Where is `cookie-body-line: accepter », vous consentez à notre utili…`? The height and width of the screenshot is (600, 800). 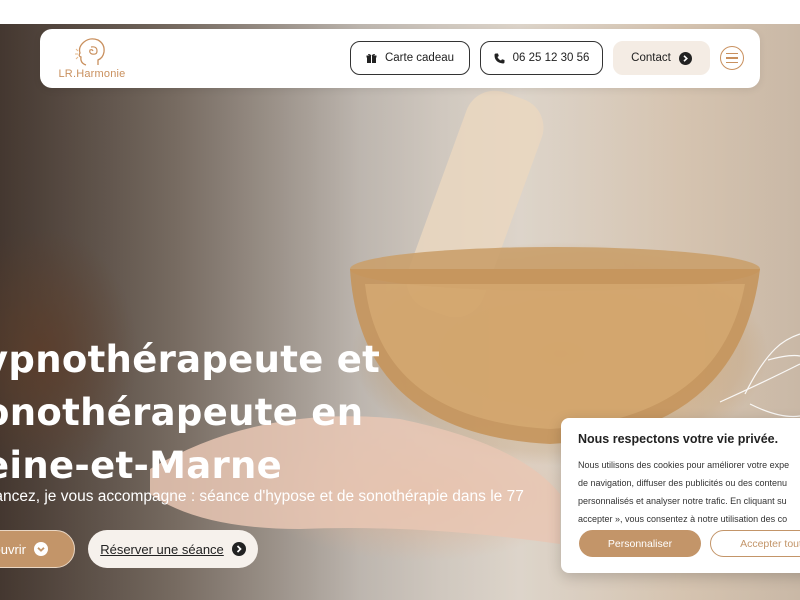 cookie-body-line: accepter », vous consentez à notre utili… is located at coordinates (683, 519).